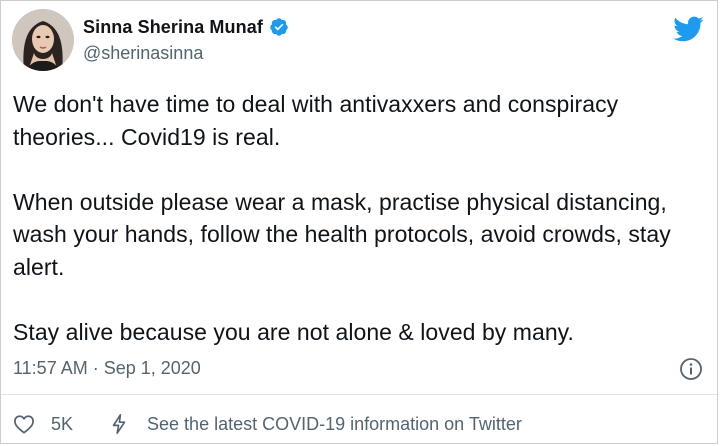  Describe the element at coordinates (691, 369) in the screenshot. I see `info-icon` at that location.